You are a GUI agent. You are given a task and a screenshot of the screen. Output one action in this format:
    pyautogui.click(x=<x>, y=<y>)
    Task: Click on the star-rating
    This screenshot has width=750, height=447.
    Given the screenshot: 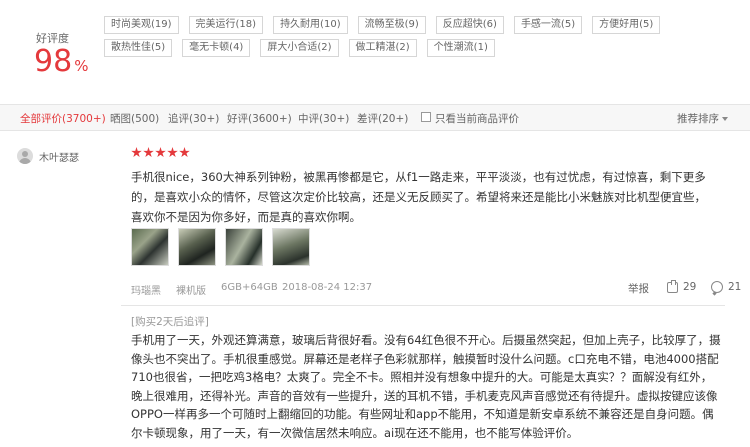 What is the action you would take?
    pyautogui.click(x=161, y=152)
    